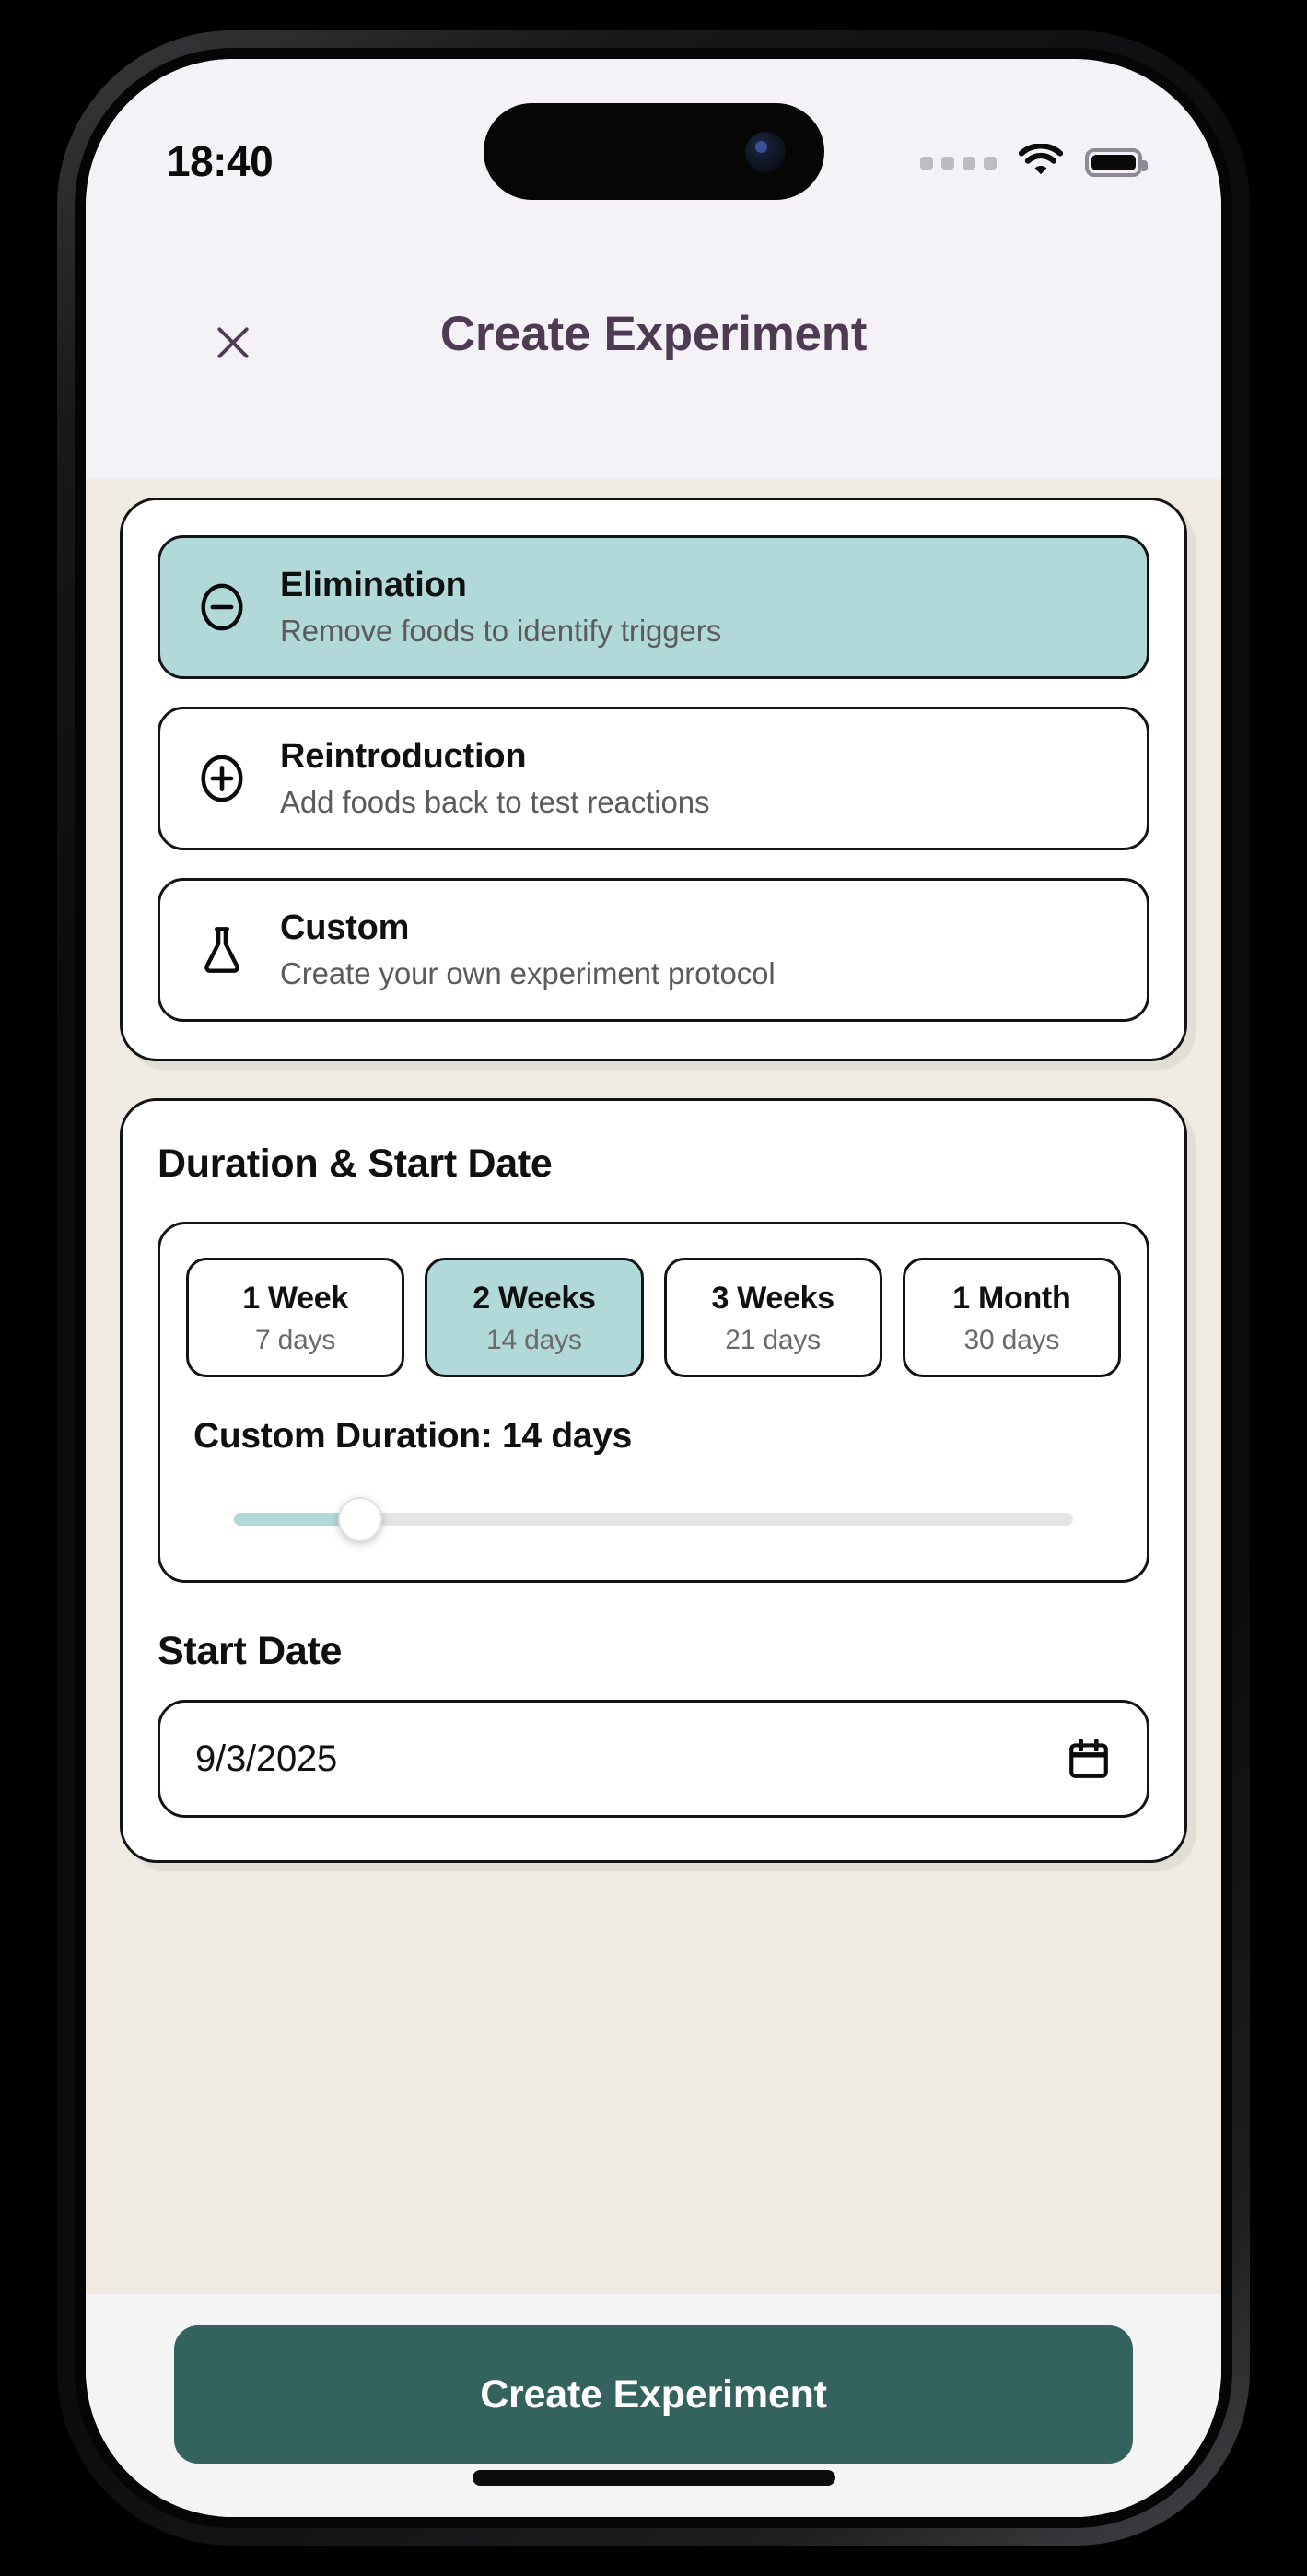  What do you see at coordinates (360, 1519) in the screenshot?
I see `slider-thumb` at bounding box center [360, 1519].